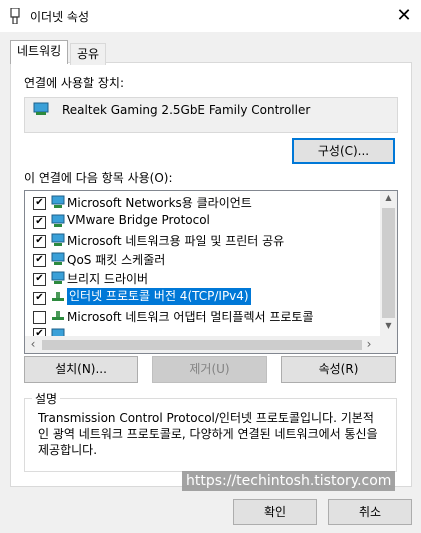  Describe the element at coordinates (202, 345) in the screenshot. I see `horizontal-scroll-thumb` at that location.